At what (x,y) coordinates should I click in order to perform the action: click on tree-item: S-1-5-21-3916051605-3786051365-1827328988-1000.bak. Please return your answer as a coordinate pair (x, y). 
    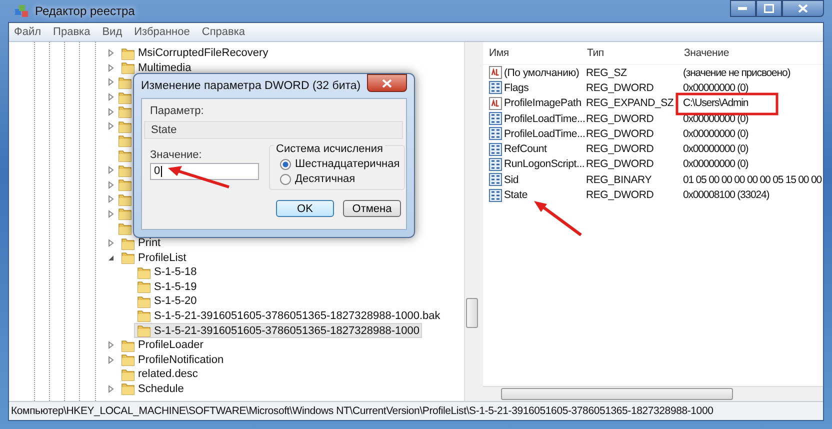
    Looking at the image, I should click on (289, 316).